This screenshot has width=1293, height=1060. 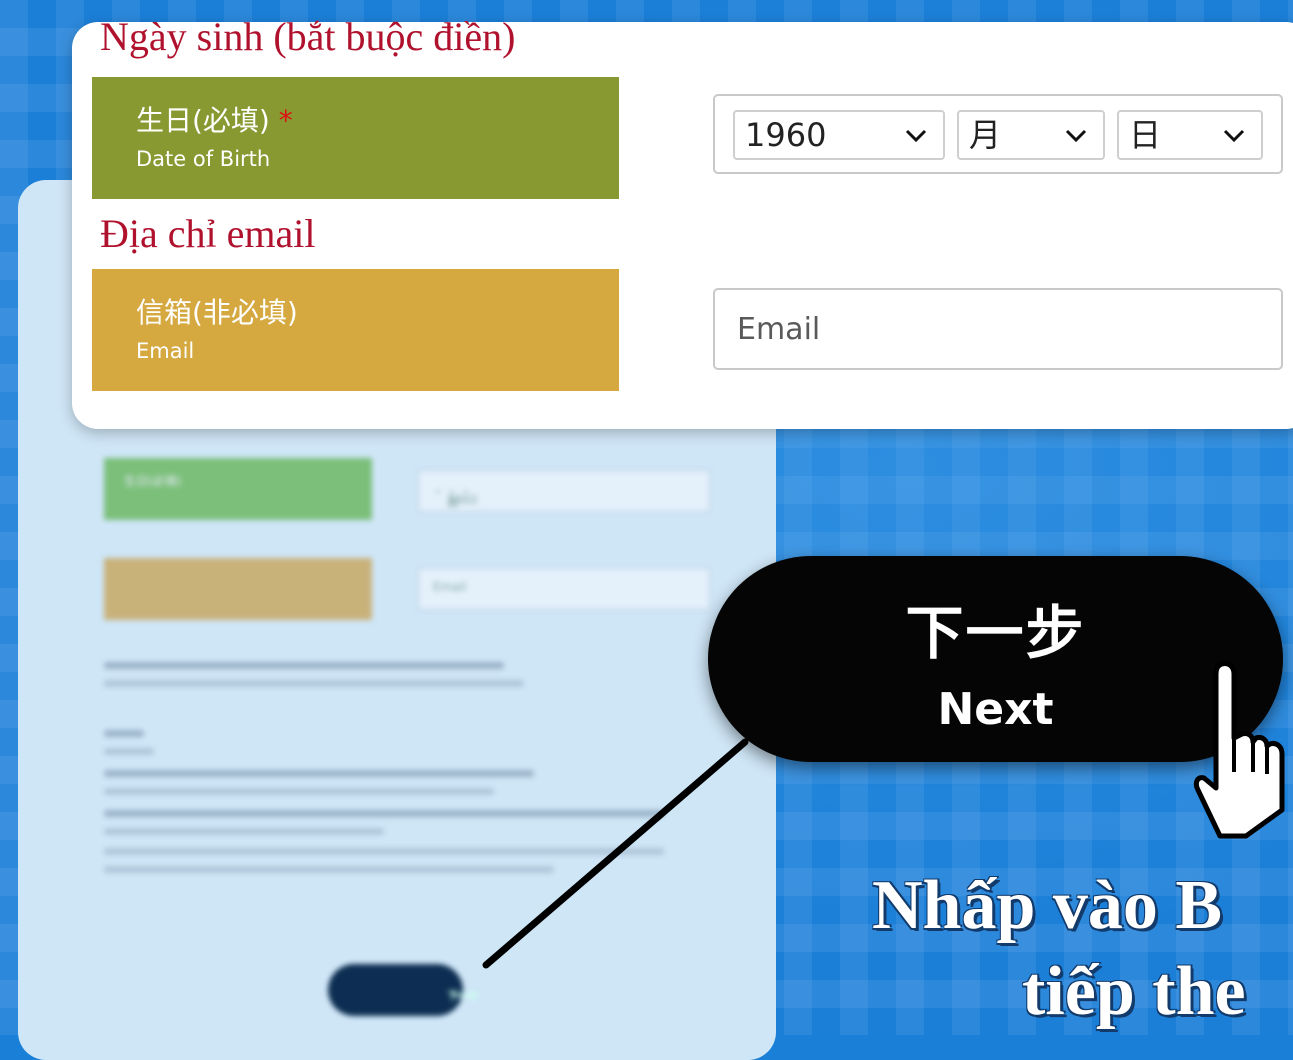 I want to click on dob-title-vietnamese: Ngày sinh (bắt buộc điền), so click(x=308, y=36).